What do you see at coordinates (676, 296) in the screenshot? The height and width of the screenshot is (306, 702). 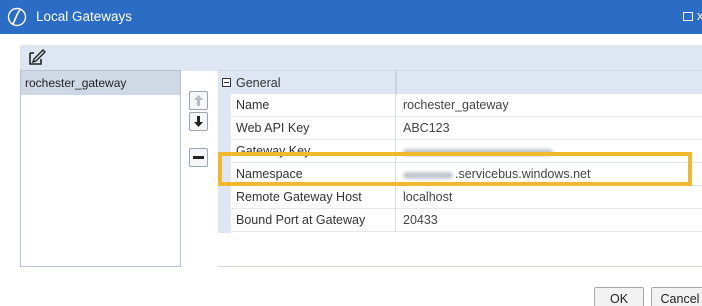 I see `cancel-button: Cancel` at bounding box center [676, 296].